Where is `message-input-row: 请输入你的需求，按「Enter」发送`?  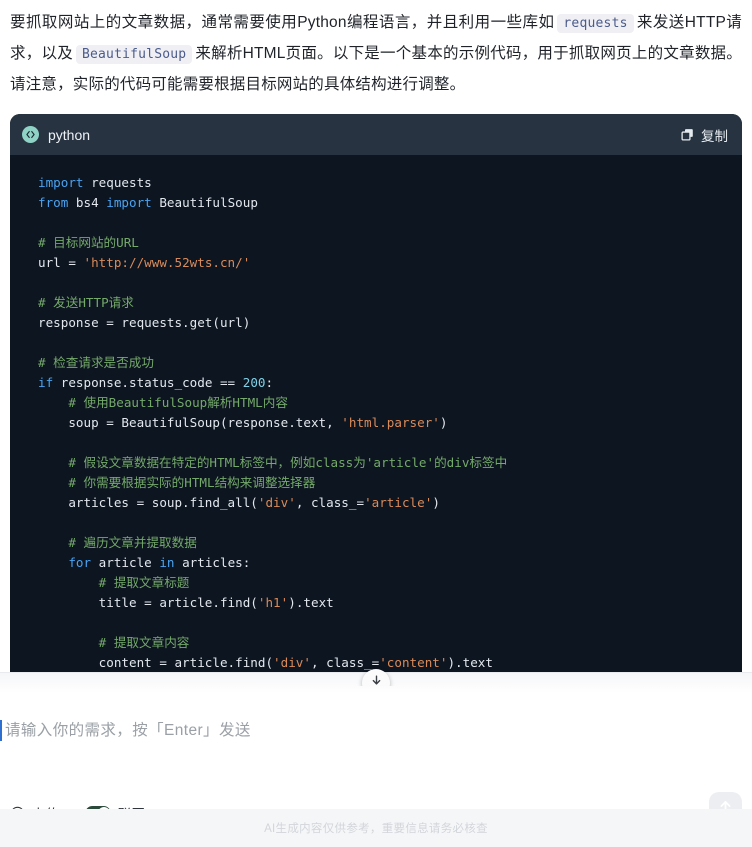
message-input-row: 请输入你的需求，按「Enter」发送 is located at coordinates (376, 732).